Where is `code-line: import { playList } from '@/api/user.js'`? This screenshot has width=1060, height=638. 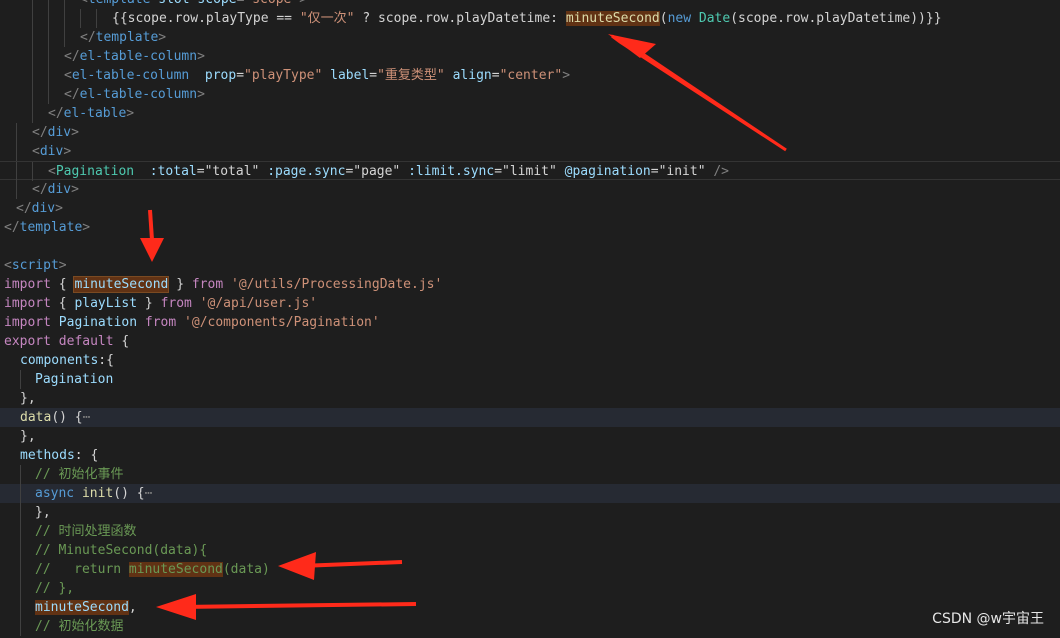 code-line: import { playList } from '@/api/user.js' is located at coordinates (530, 303).